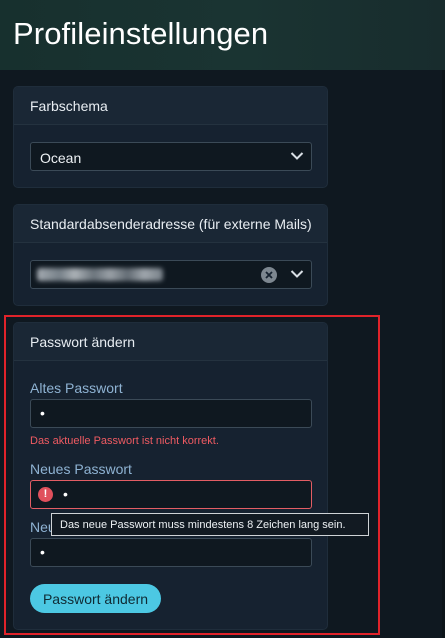 The height and width of the screenshot is (638, 445). Describe the element at coordinates (42, 413) in the screenshot. I see `old-password-value: •` at that location.